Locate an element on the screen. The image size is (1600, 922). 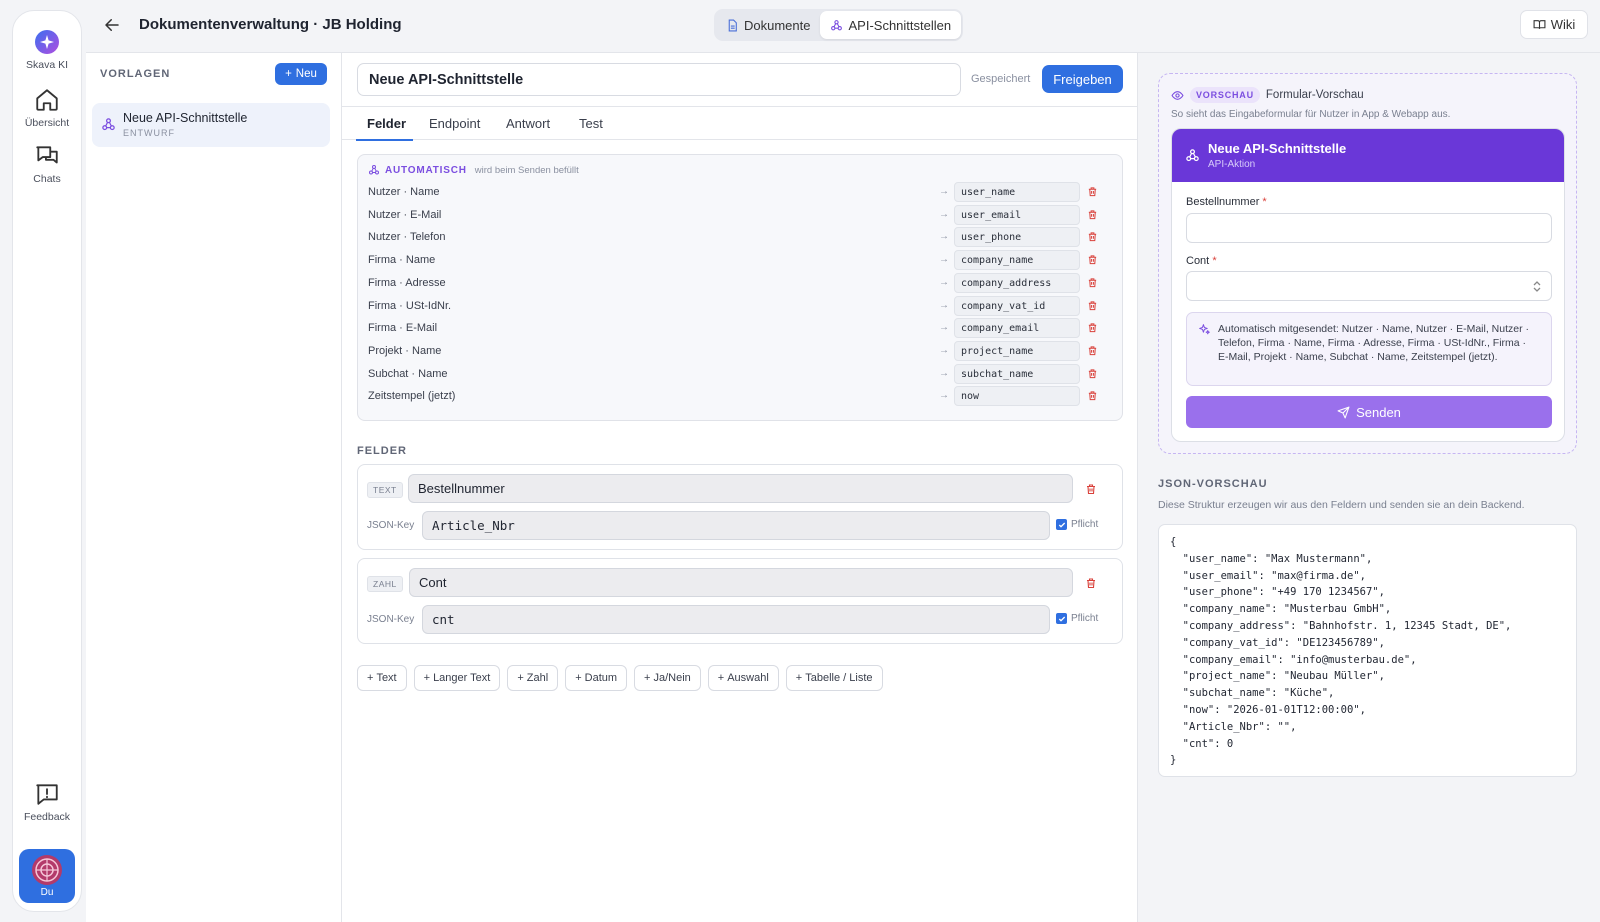
bestellnummer-input is located at coordinates (1369, 228).